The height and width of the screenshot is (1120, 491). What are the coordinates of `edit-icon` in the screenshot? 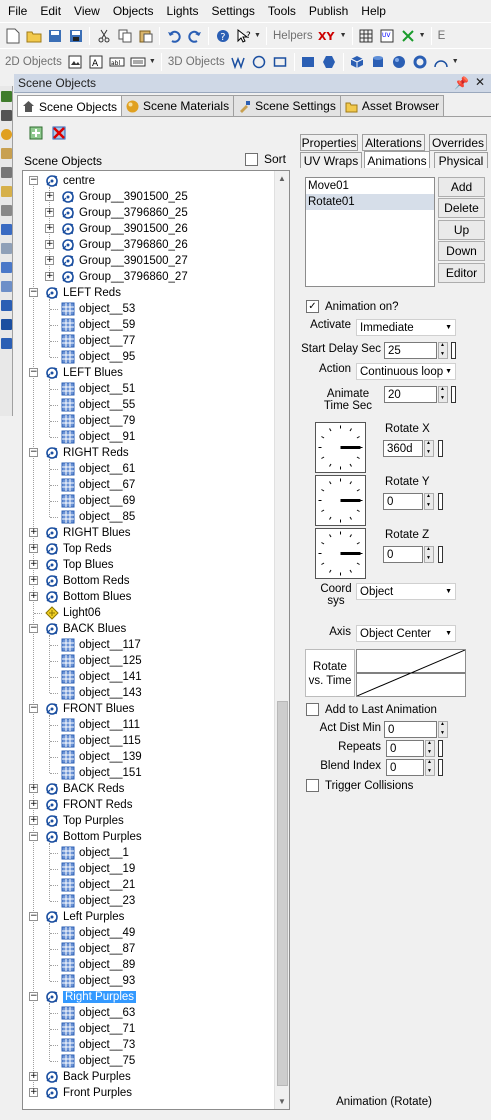 It's located at (6, 248).